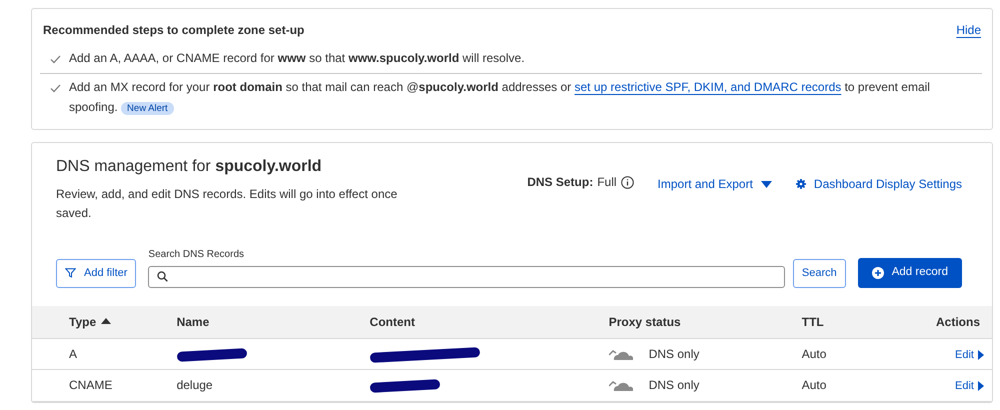 The height and width of the screenshot is (410, 1000). Describe the element at coordinates (73, 353) in the screenshot. I see `record-type: A` at that location.